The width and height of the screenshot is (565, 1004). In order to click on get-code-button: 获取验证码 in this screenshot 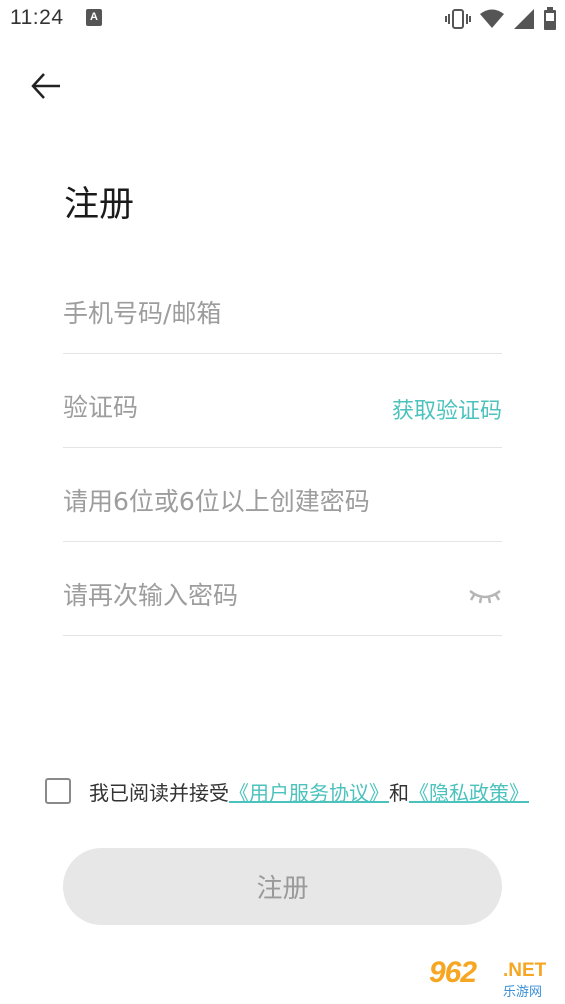, I will do `click(447, 409)`.